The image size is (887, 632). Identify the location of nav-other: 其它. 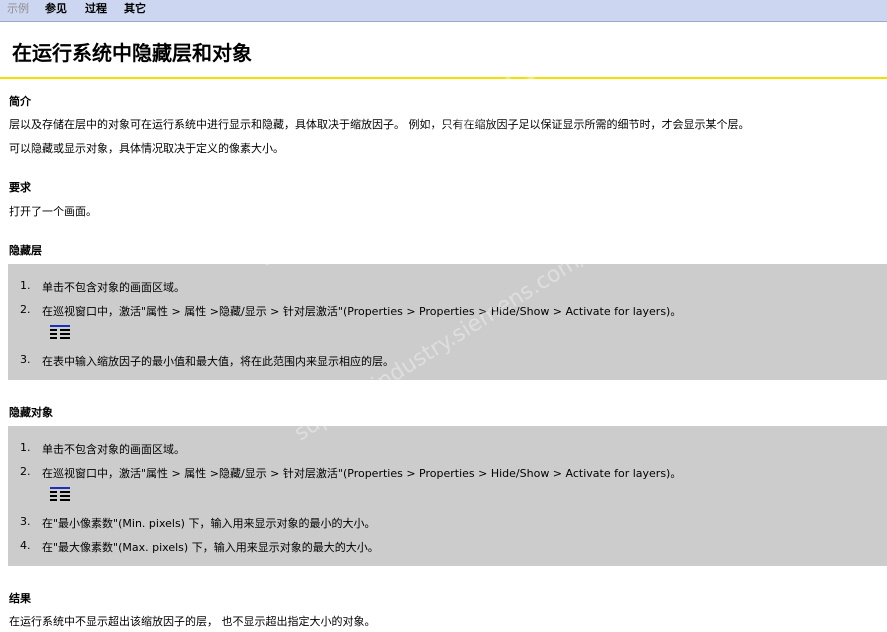
(135, 9).